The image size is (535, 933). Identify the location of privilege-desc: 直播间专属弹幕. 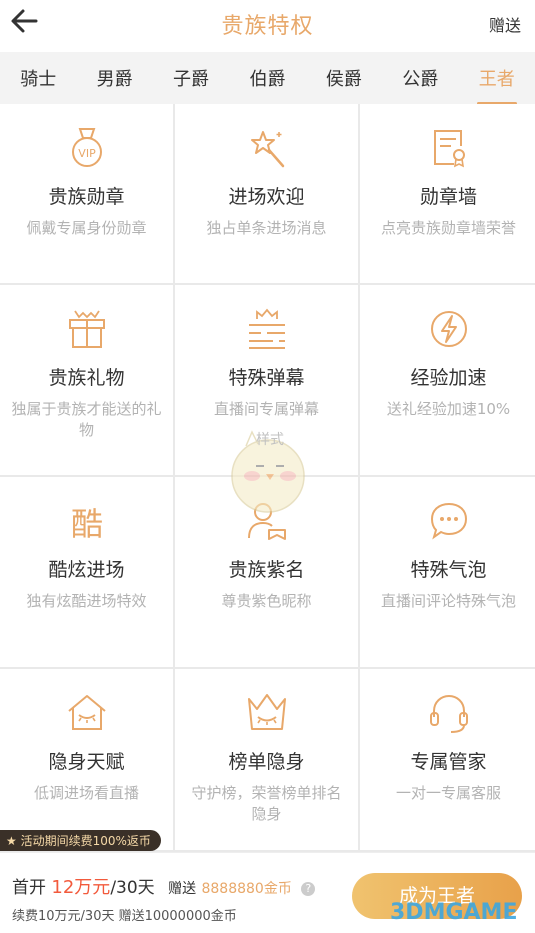
(266, 409).